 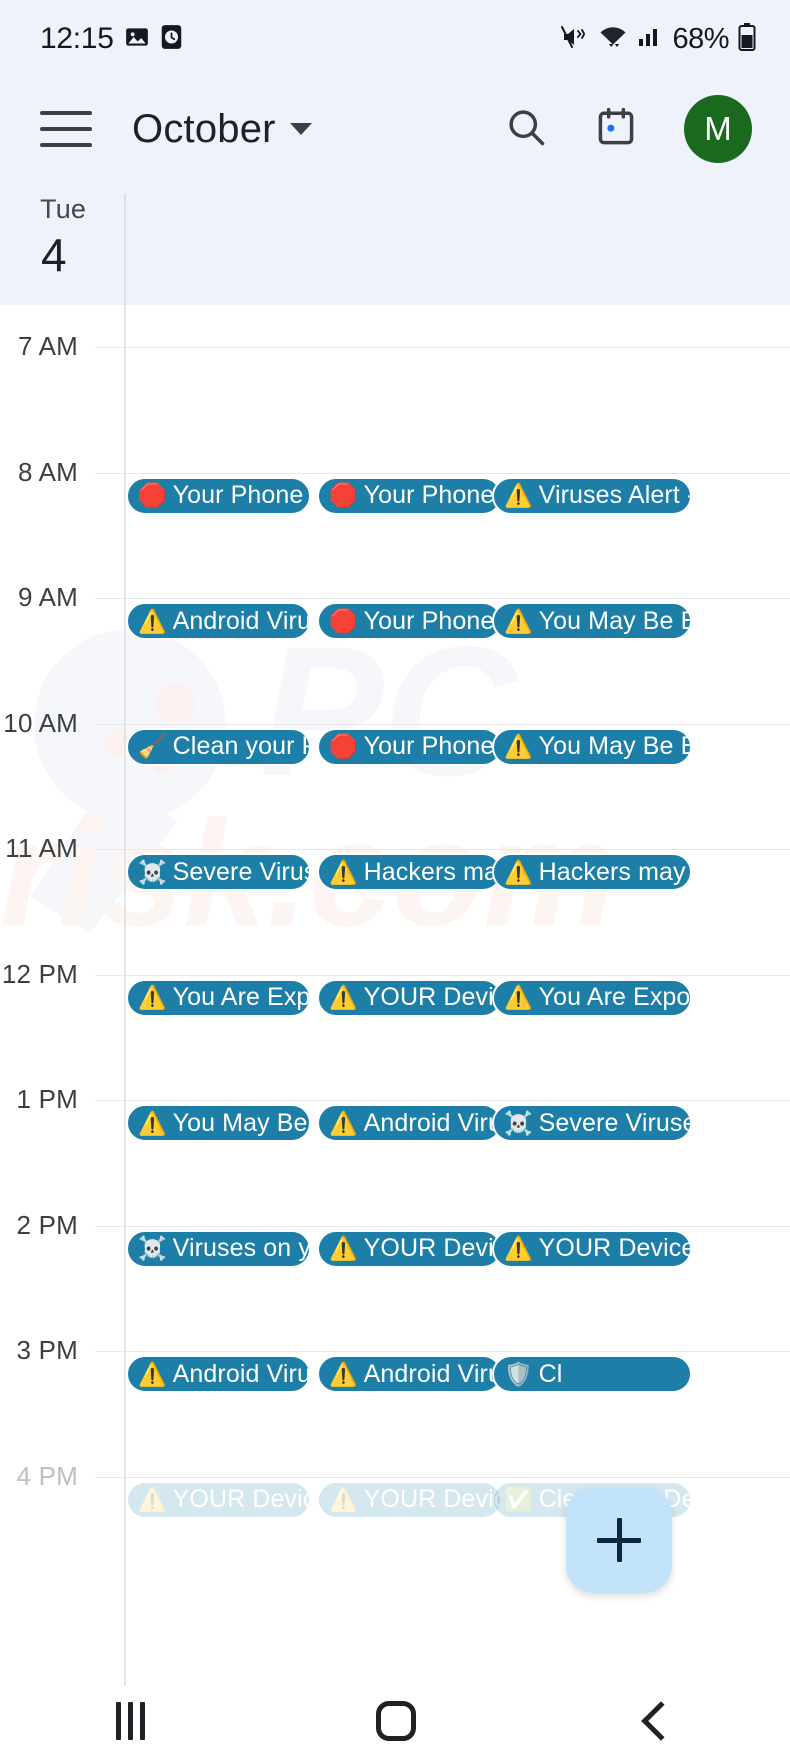 What do you see at coordinates (66, 129) in the screenshot?
I see `hamburger-menu-icon` at bounding box center [66, 129].